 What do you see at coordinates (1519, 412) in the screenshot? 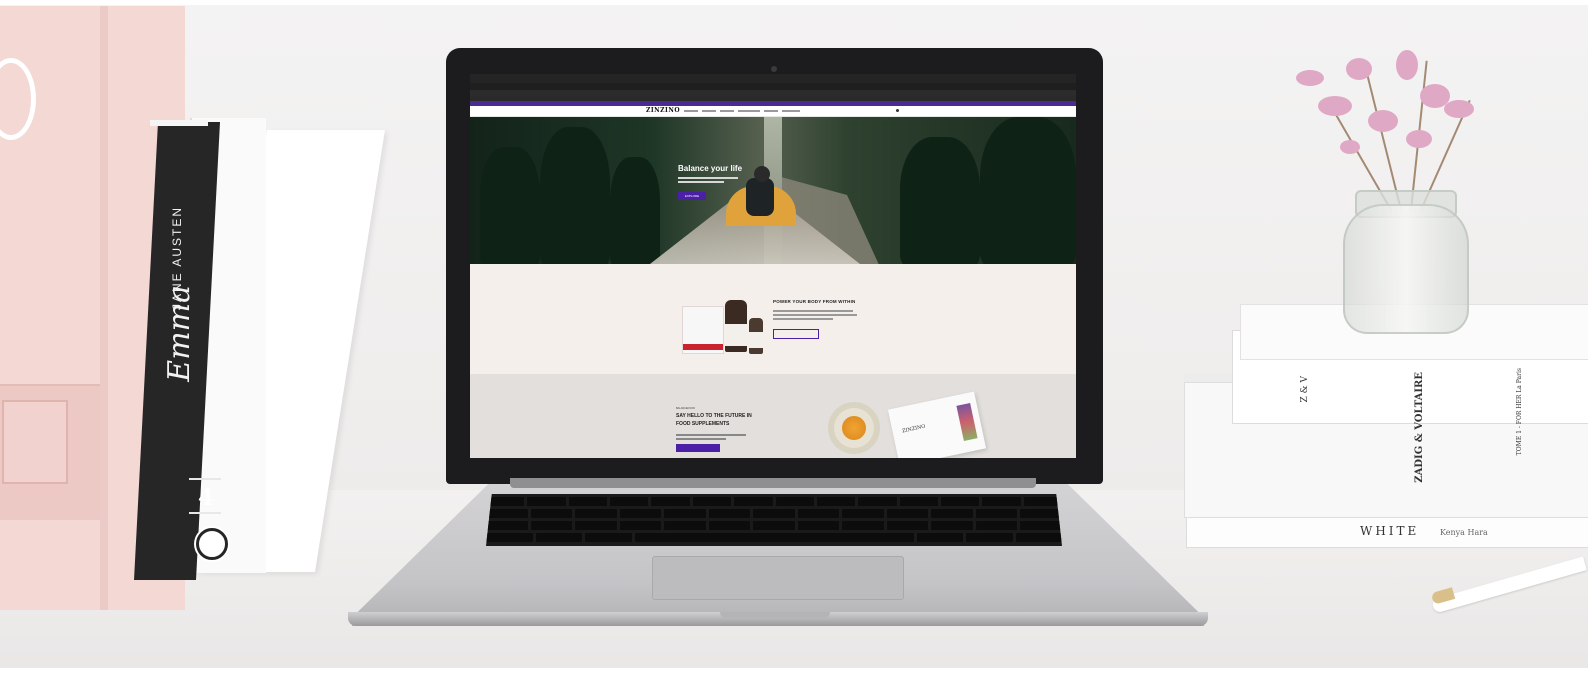
I see `book-zv-subtitle: TOME 1 - FOR HER La Paris` at bounding box center [1519, 412].